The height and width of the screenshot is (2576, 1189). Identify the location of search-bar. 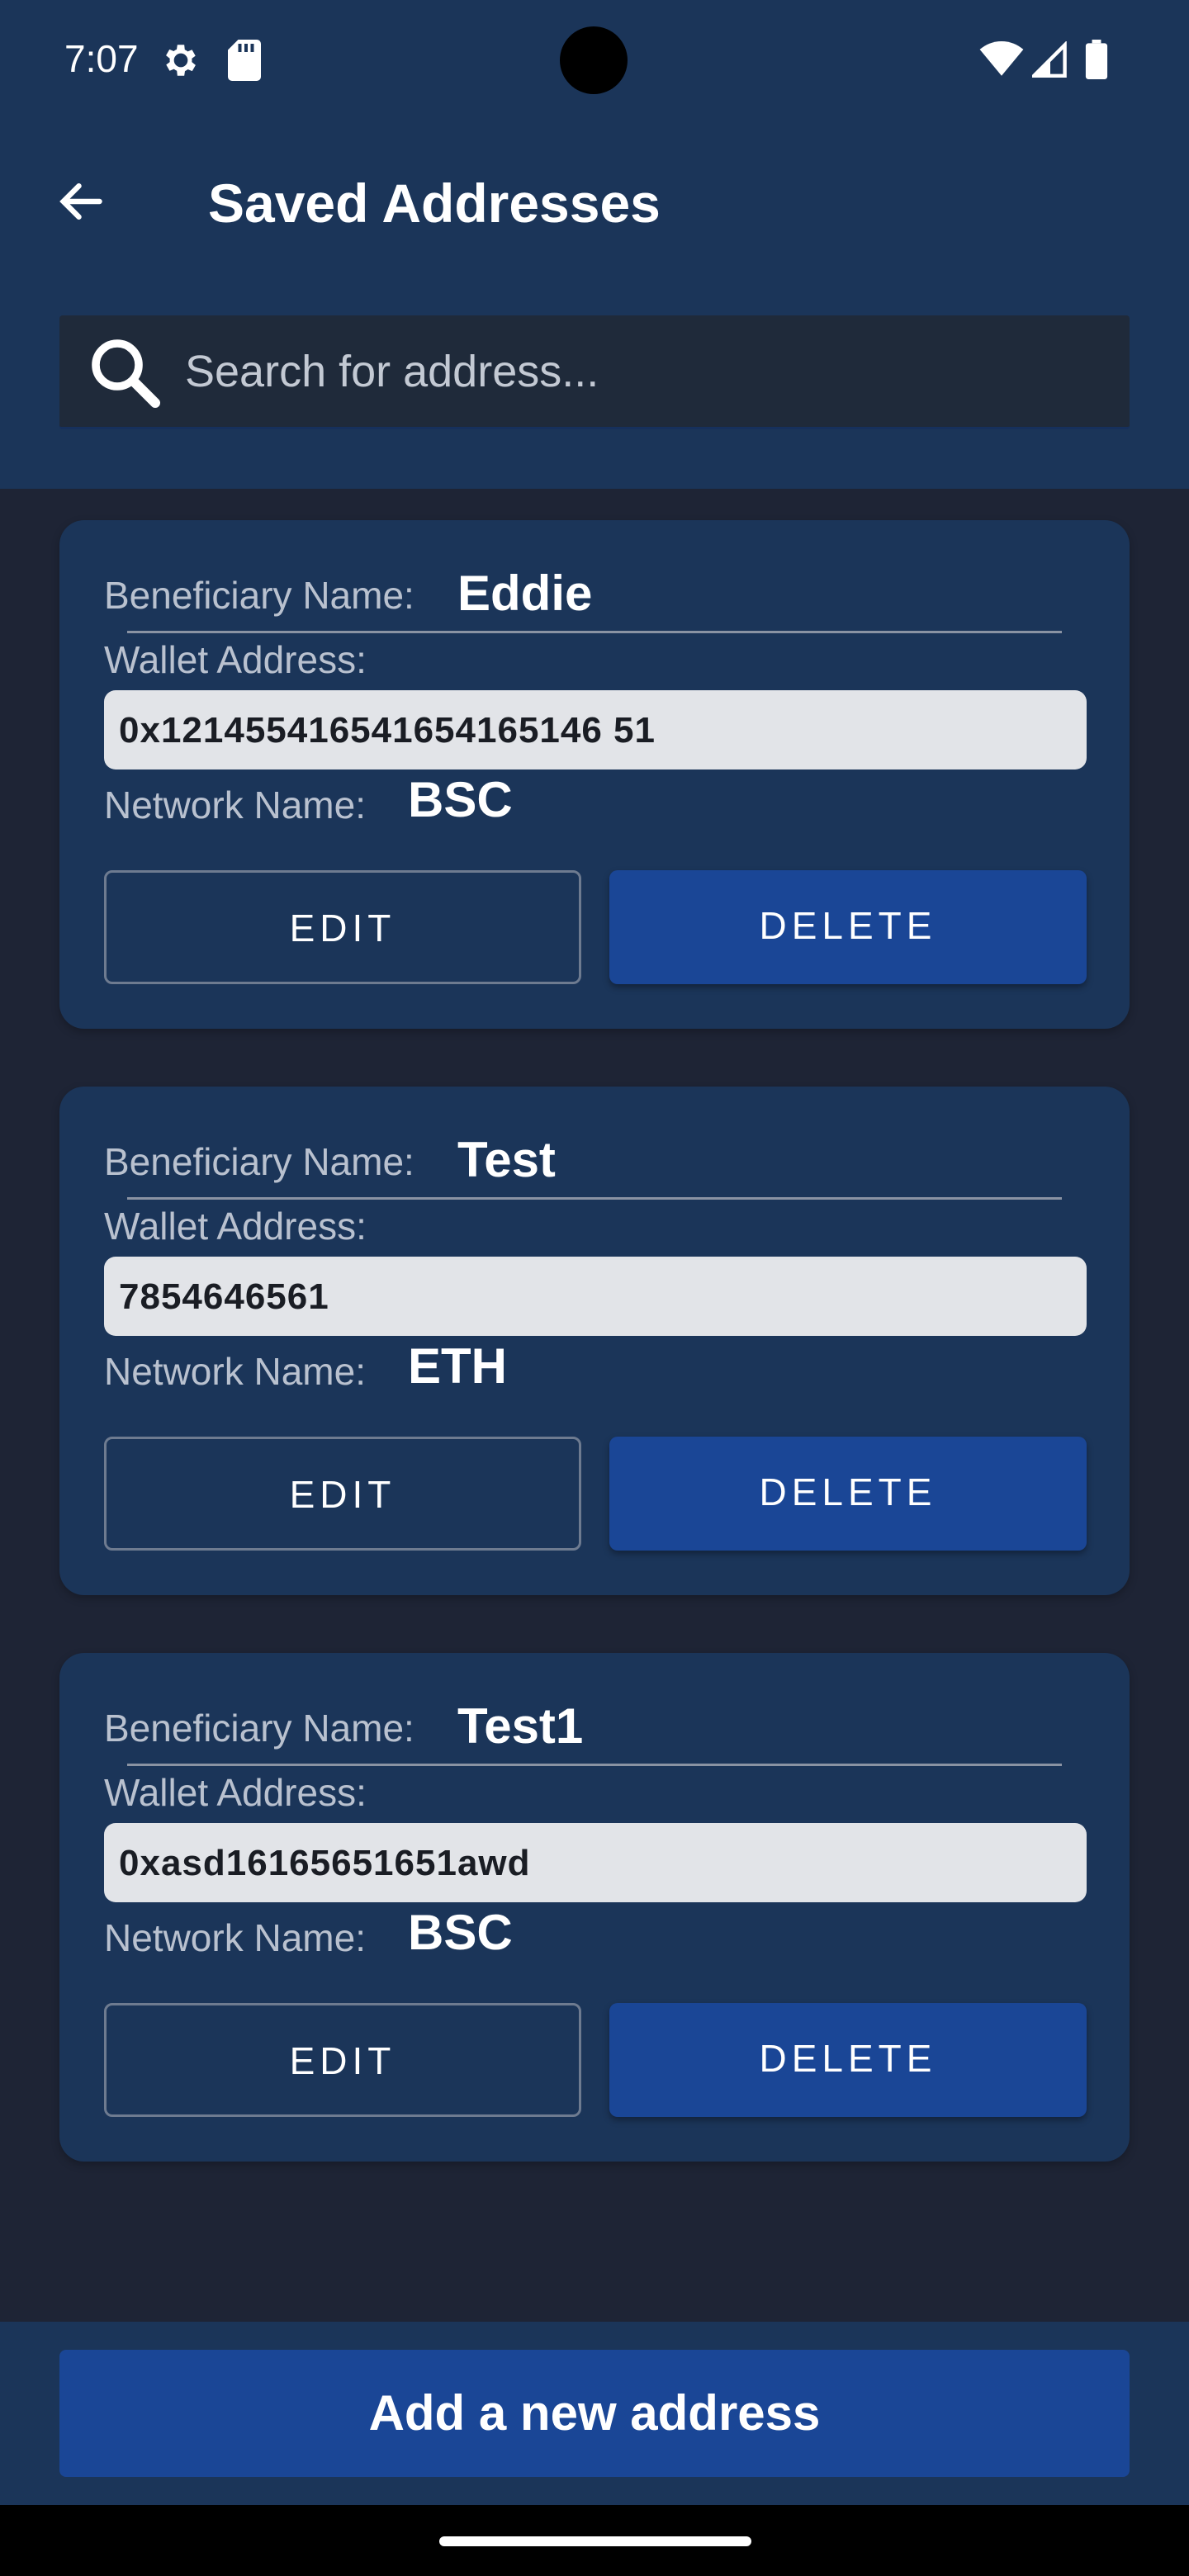
(594, 372).